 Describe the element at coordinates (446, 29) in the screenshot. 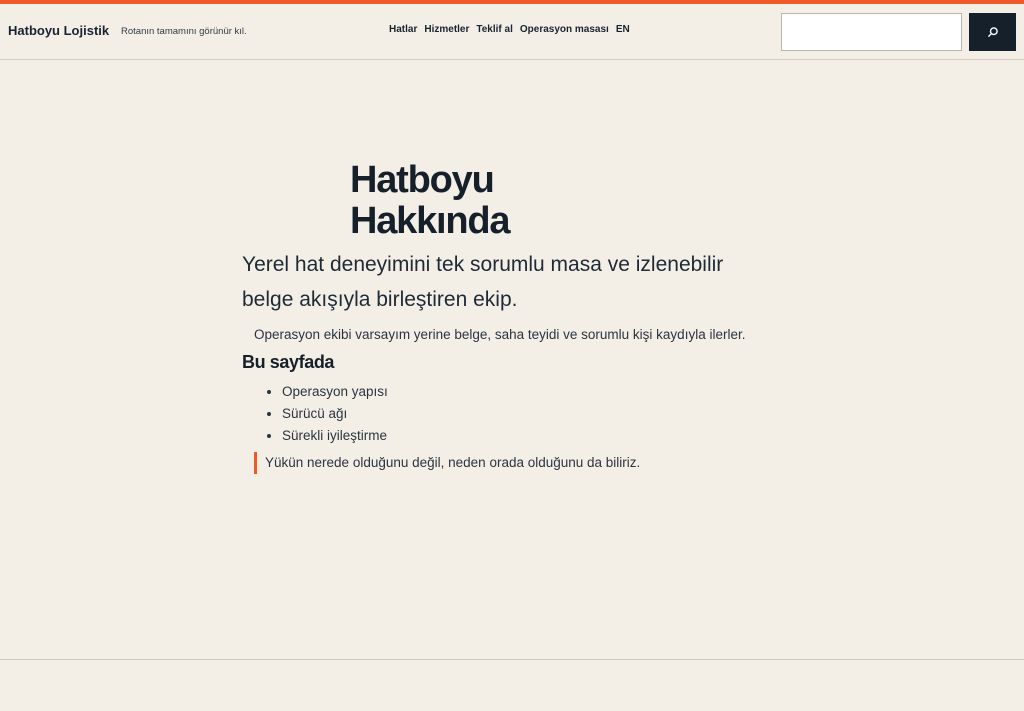

I see `nav-link-hizmetler: Hizmetler` at that location.